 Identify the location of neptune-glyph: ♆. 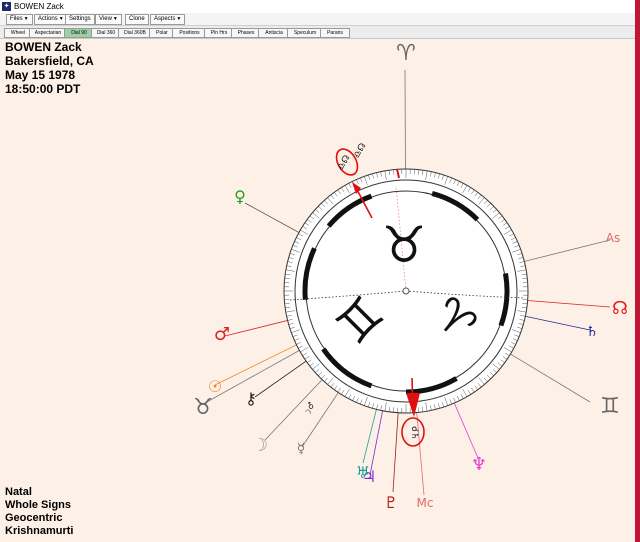
(479, 464).